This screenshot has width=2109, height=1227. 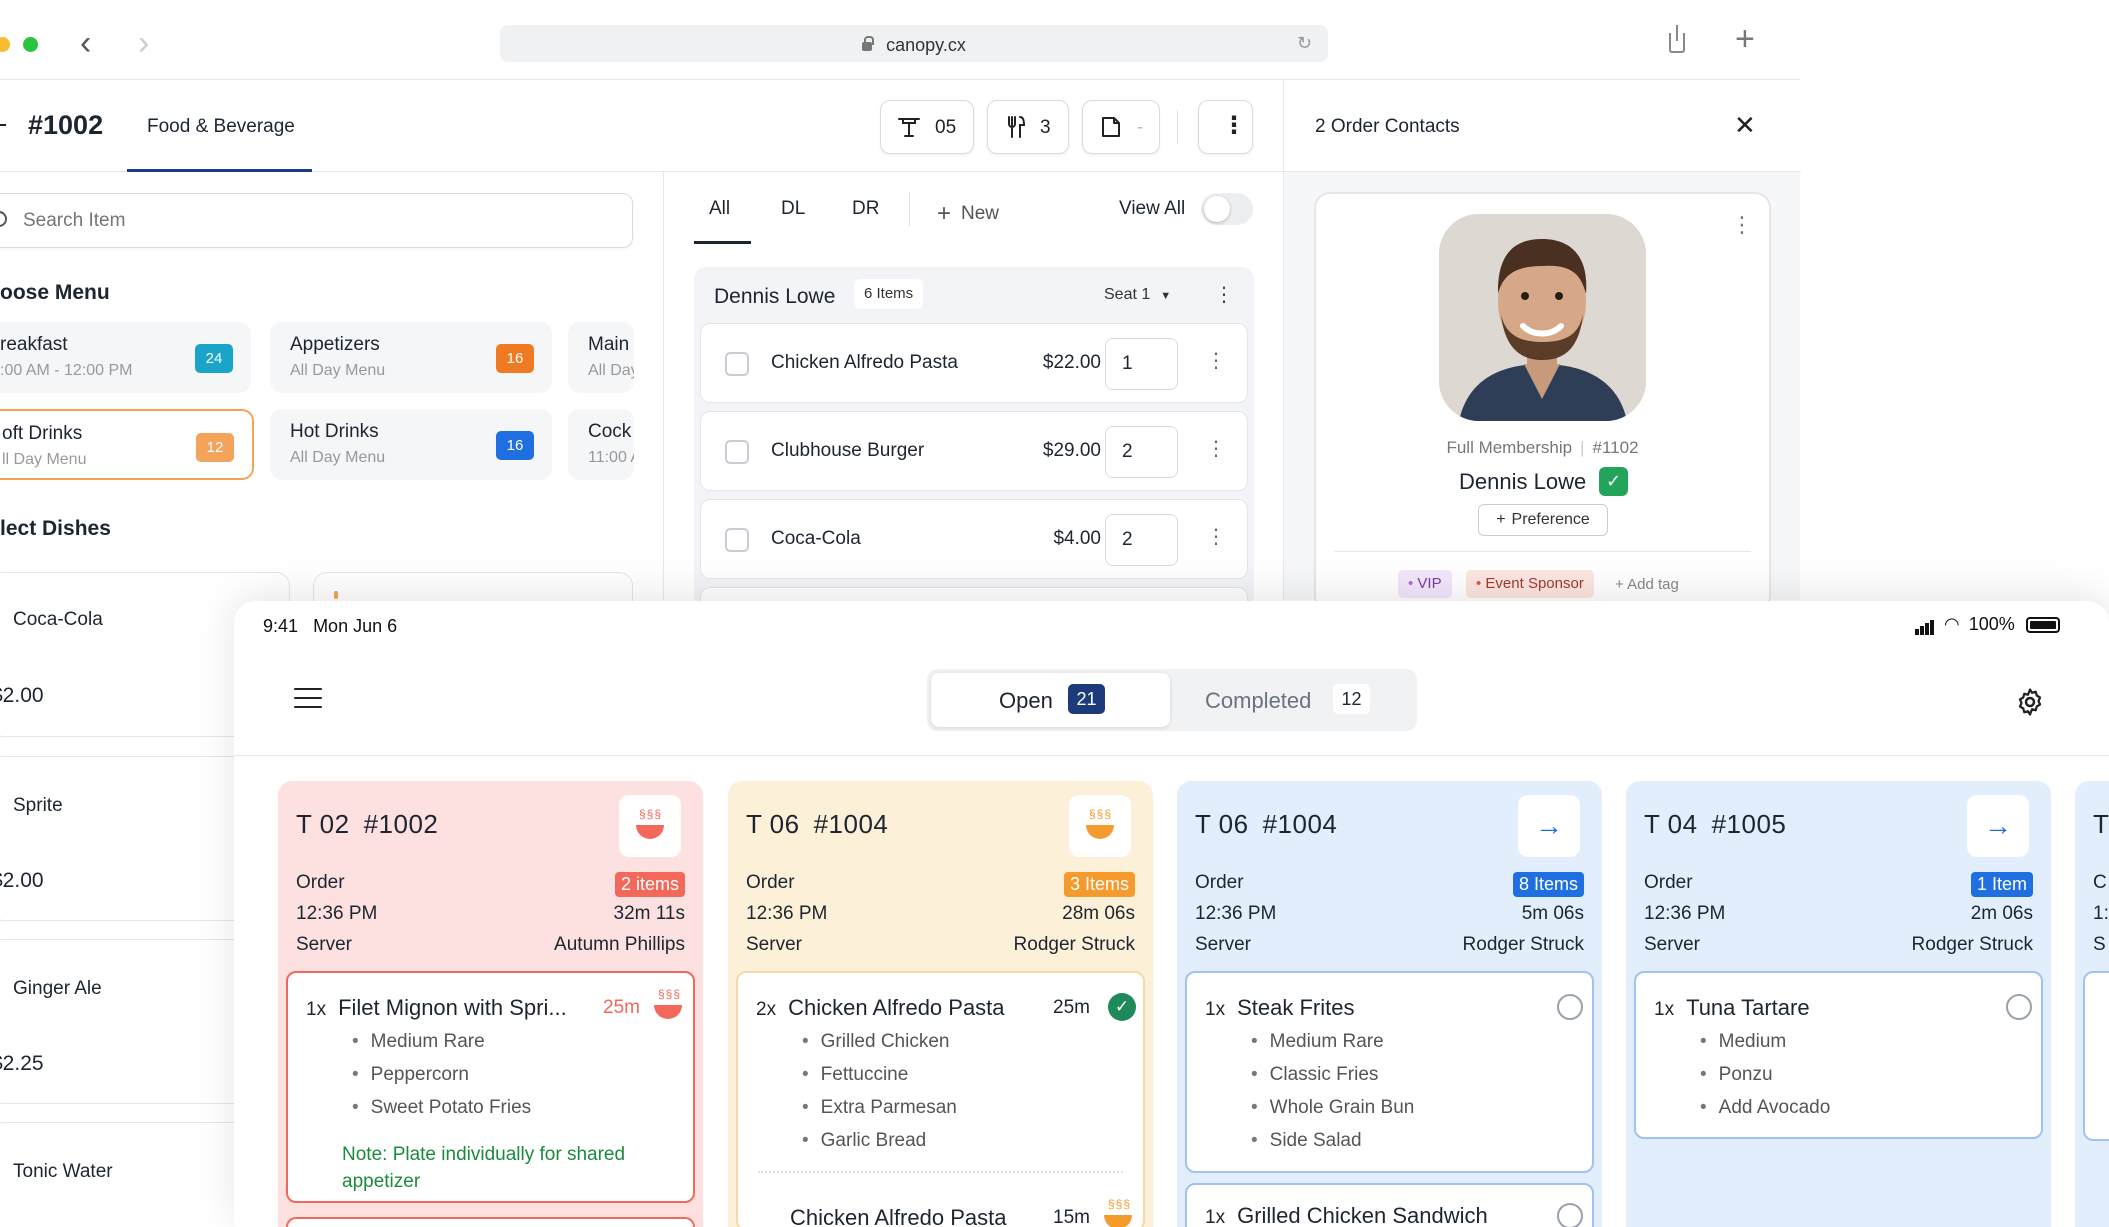 What do you see at coordinates (1141, 364) in the screenshot?
I see `quantity-input: 1` at bounding box center [1141, 364].